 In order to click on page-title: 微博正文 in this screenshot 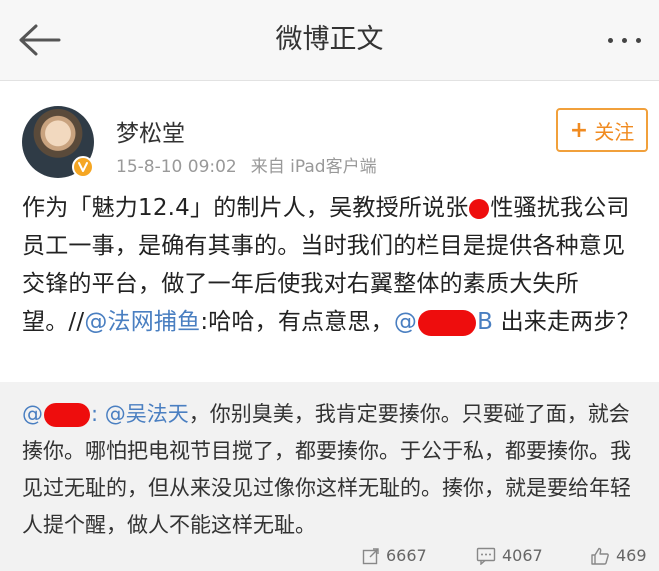, I will do `click(329, 39)`.